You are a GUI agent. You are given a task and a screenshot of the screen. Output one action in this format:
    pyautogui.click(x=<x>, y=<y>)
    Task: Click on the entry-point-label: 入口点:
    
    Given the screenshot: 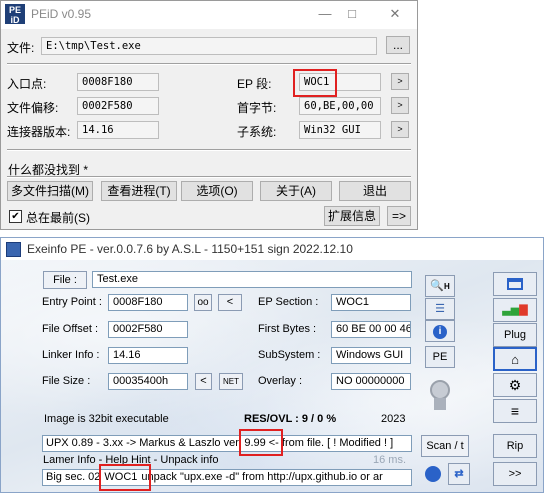 What is the action you would take?
    pyautogui.click(x=27, y=84)
    